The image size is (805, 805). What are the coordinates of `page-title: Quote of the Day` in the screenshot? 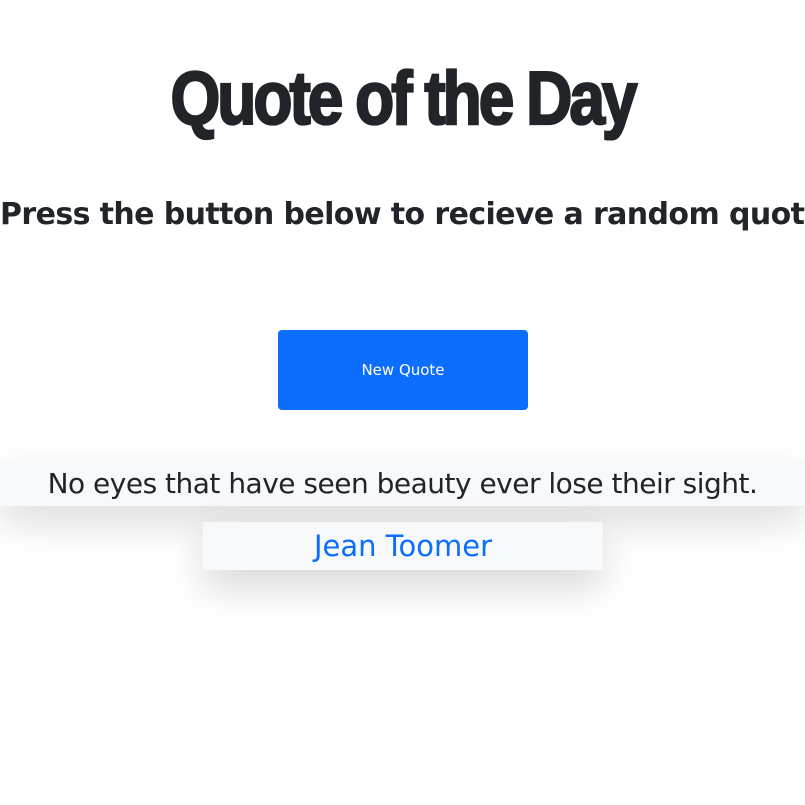 It's located at (403, 97).